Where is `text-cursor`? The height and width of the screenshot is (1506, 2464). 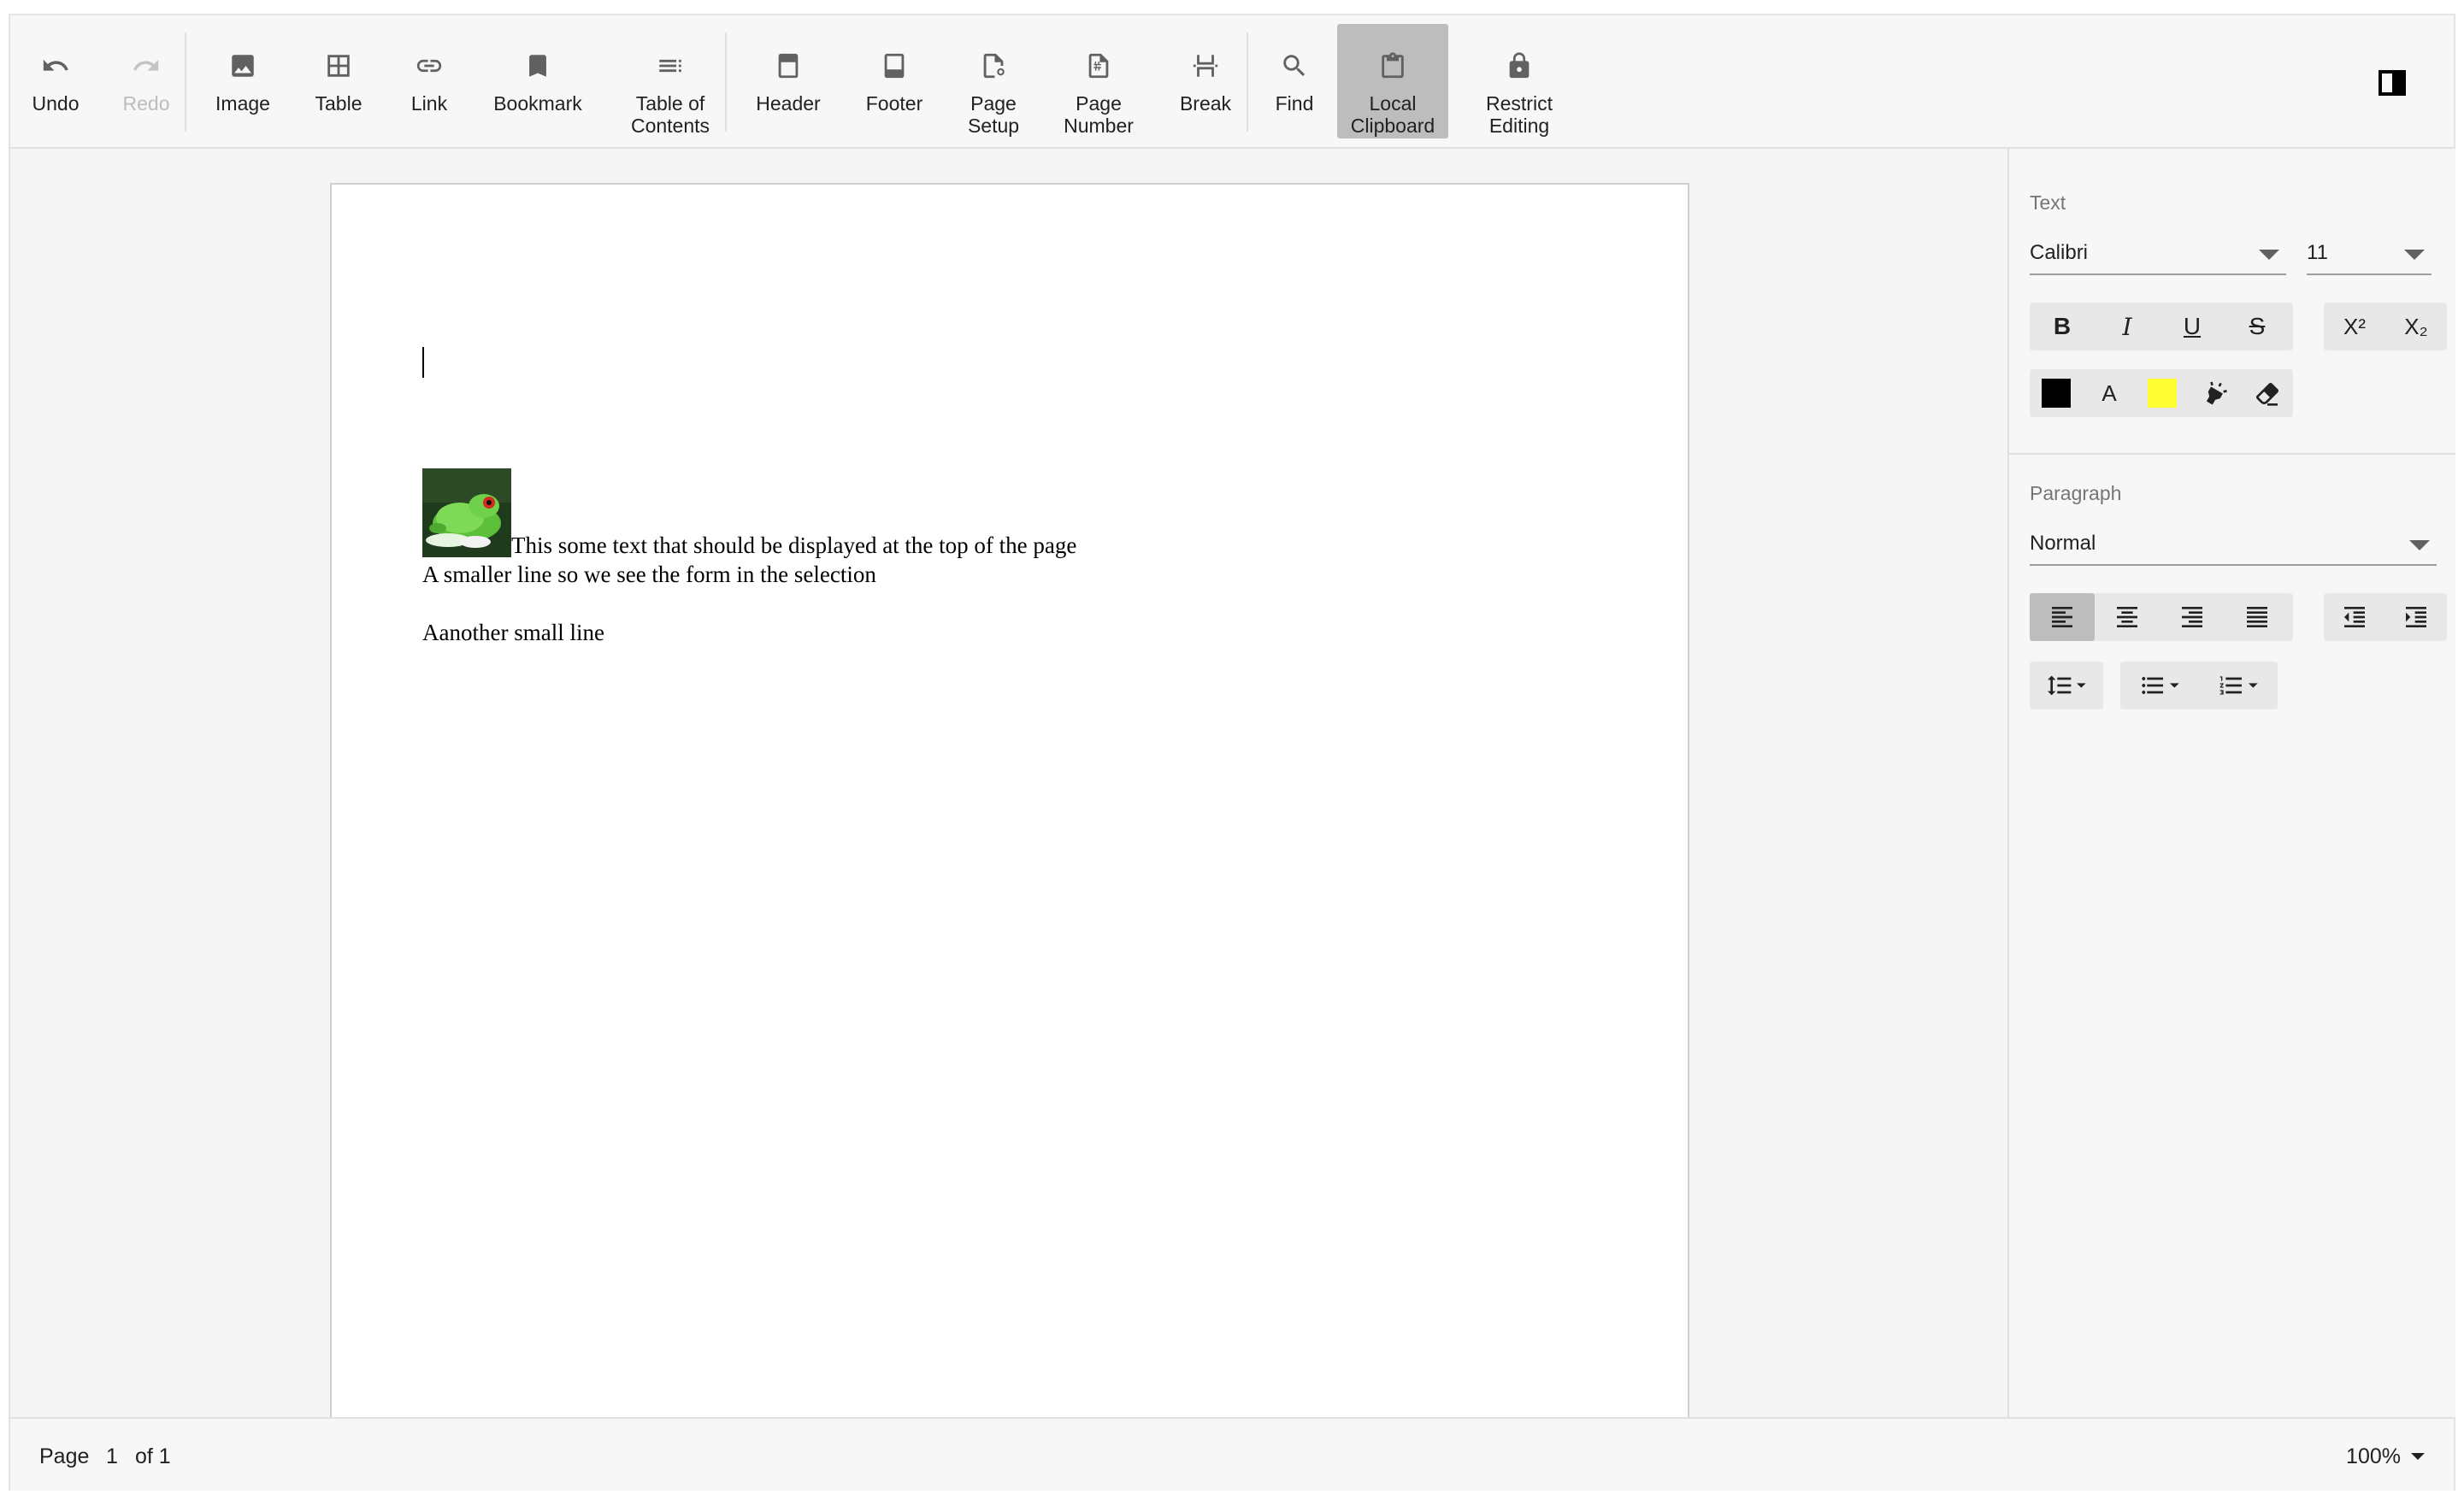 text-cursor is located at coordinates (423, 362).